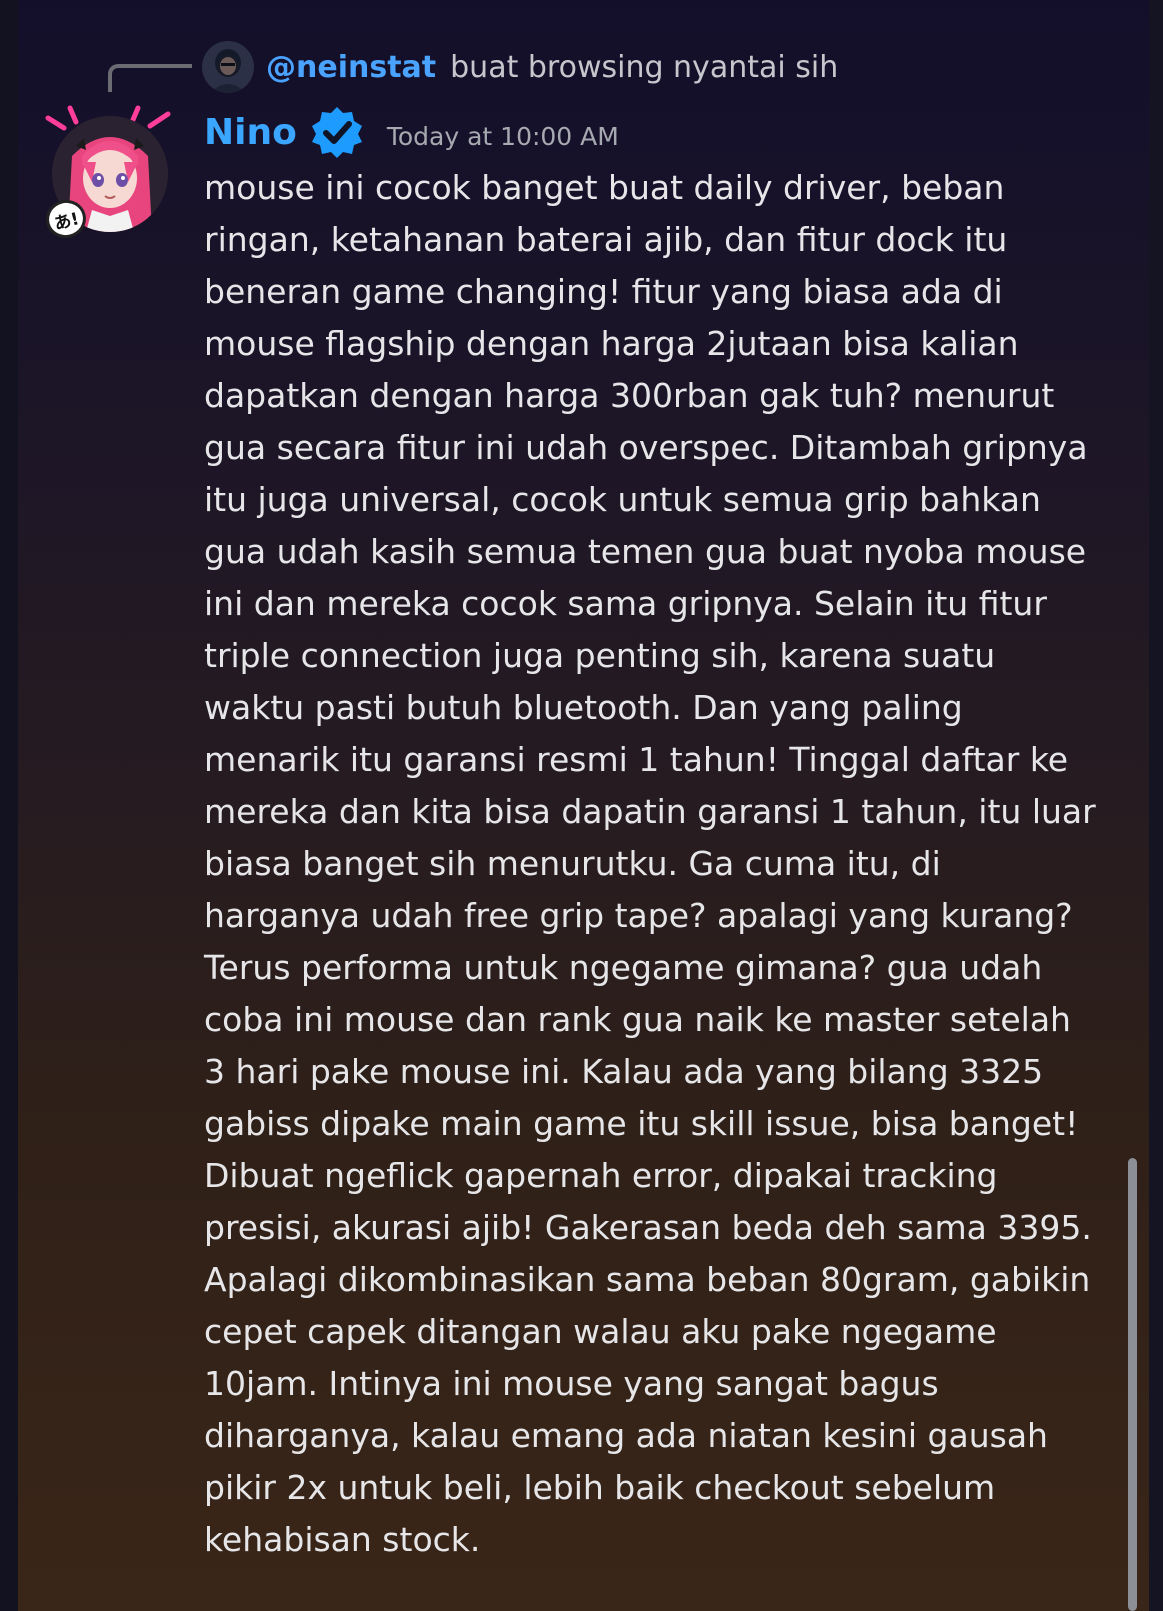  I want to click on reply-user-avatar, so click(228, 67).